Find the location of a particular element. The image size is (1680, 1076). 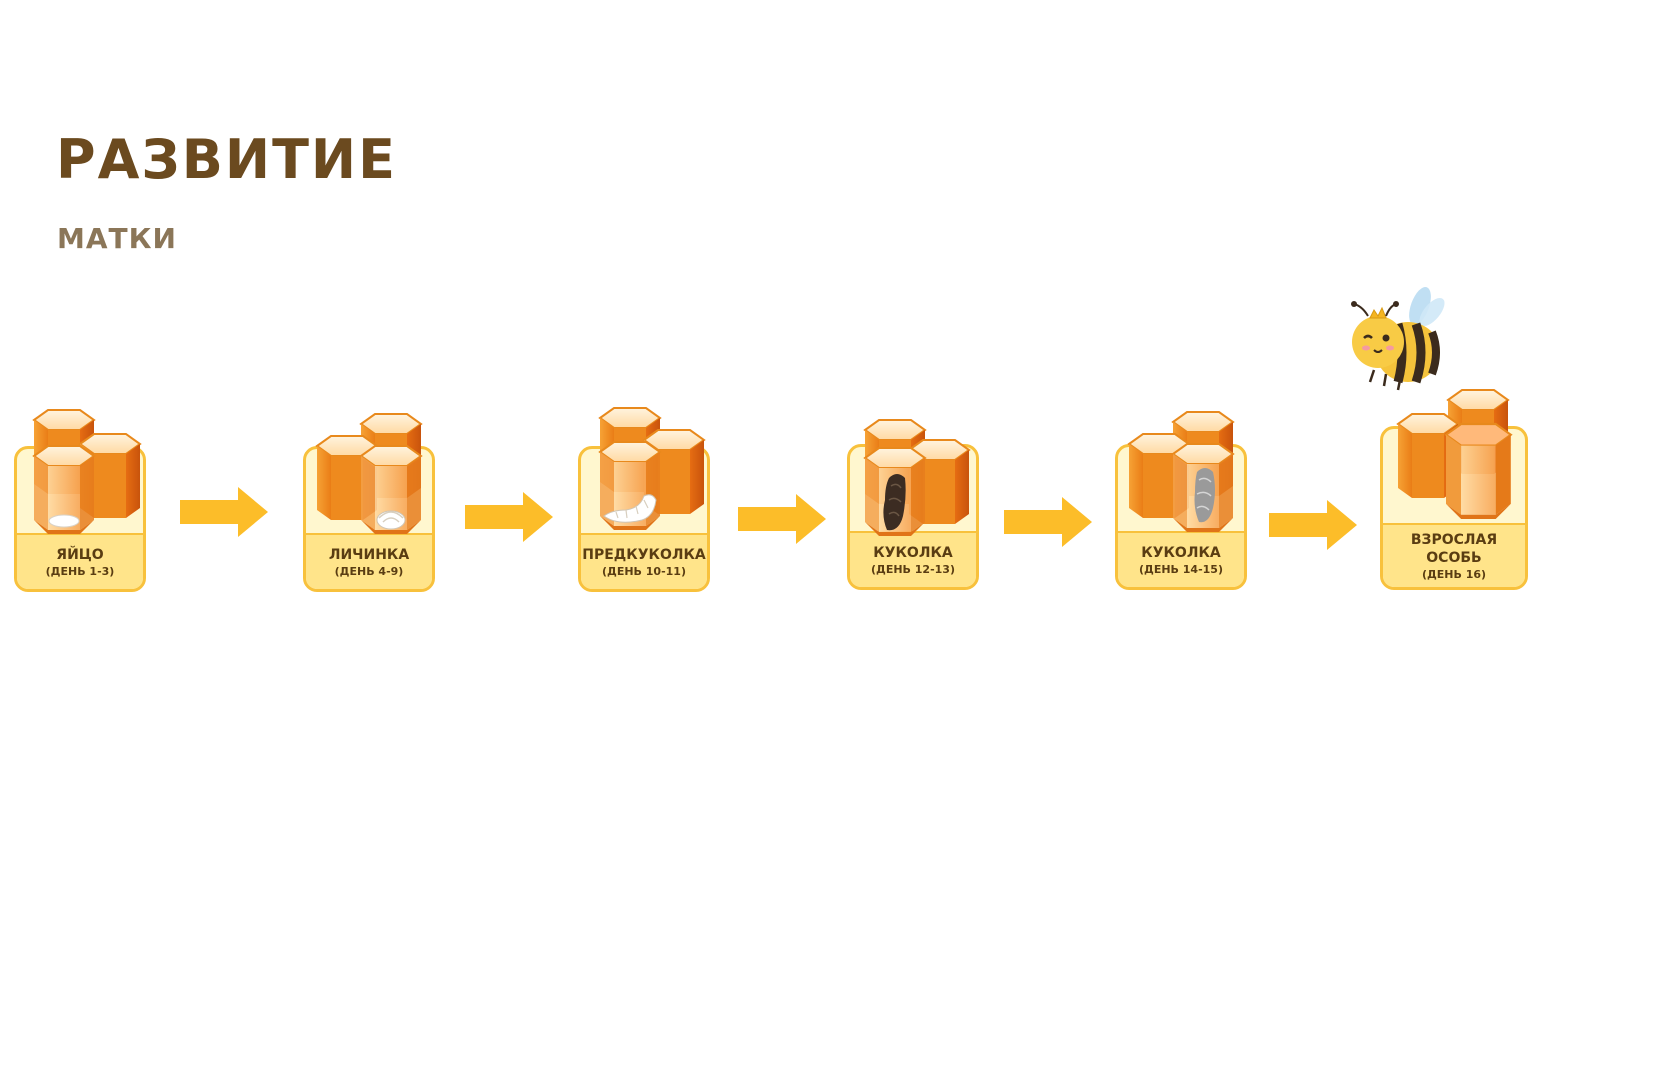

stage-prepupa: ПРЕДКУКОЛКА (ДЕНЬ 10-11) is located at coordinates (644, 499).